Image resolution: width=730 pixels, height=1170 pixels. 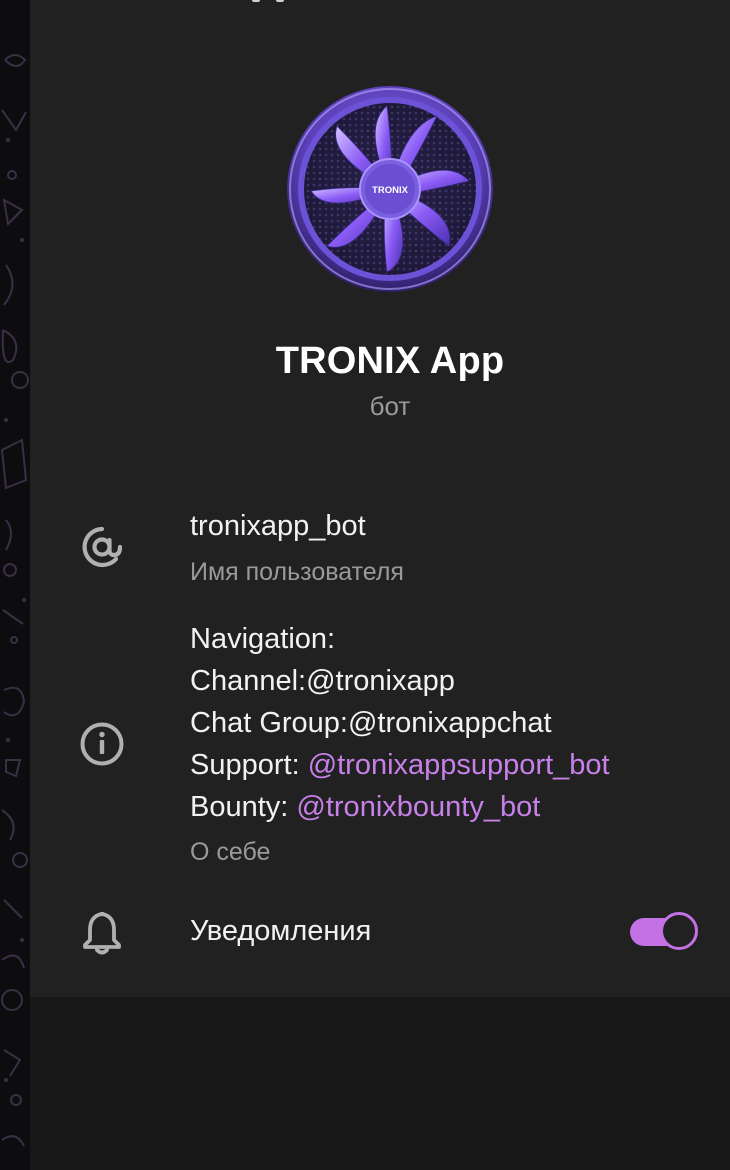 What do you see at coordinates (297, 572) in the screenshot?
I see `username-caption: Имя пользователя` at bounding box center [297, 572].